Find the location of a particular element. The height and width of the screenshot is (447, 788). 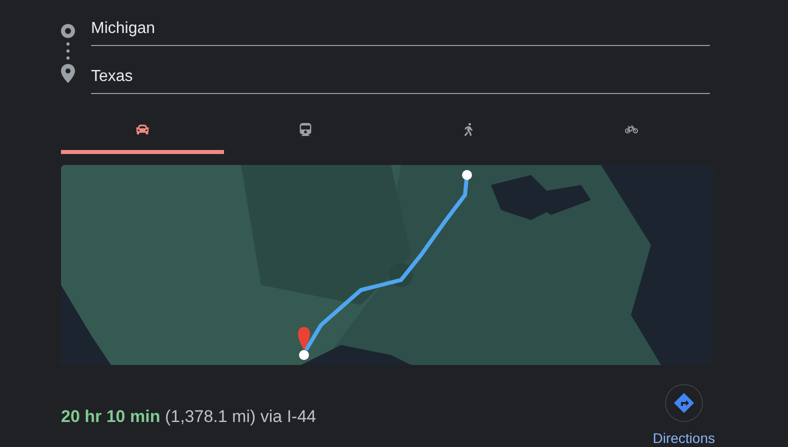

pin-icon is located at coordinates (68, 73).